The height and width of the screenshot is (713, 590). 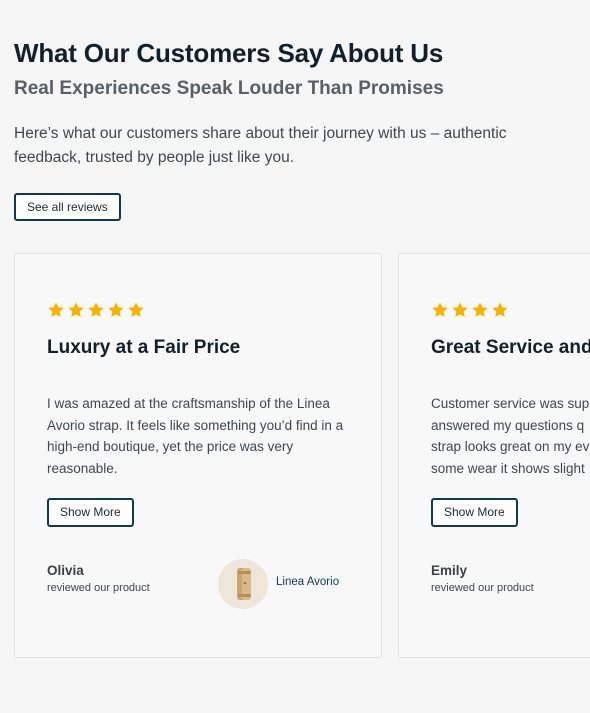 What do you see at coordinates (510, 447) in the screenshot?
I see `review-body-line: strap looks great on my ev` at bounding box center [510, 447].